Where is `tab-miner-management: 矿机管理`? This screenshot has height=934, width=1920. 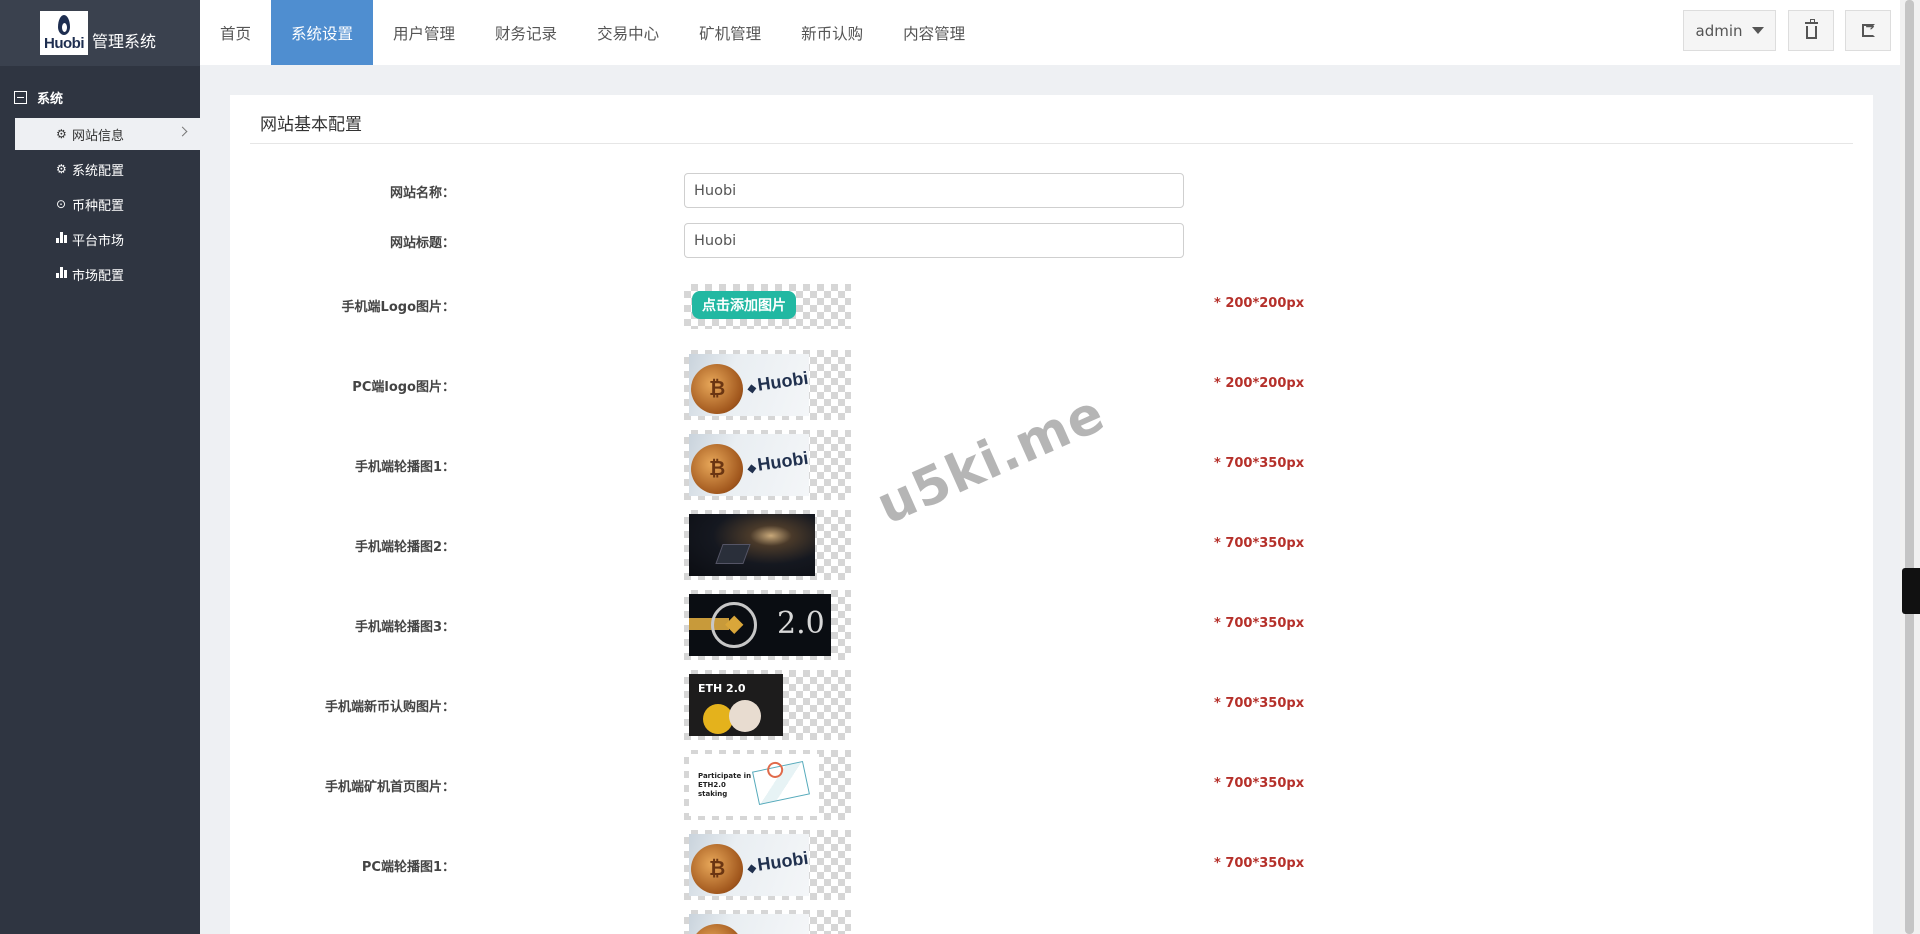
tab-miner-management: 矿机管理 is located at coordinates (730, 32).